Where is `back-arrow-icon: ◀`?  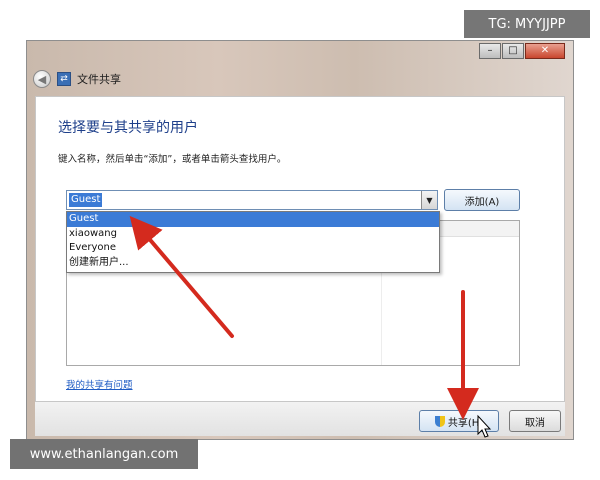
back-arrow-icon: ◀ is located at coordinates (42, 79).